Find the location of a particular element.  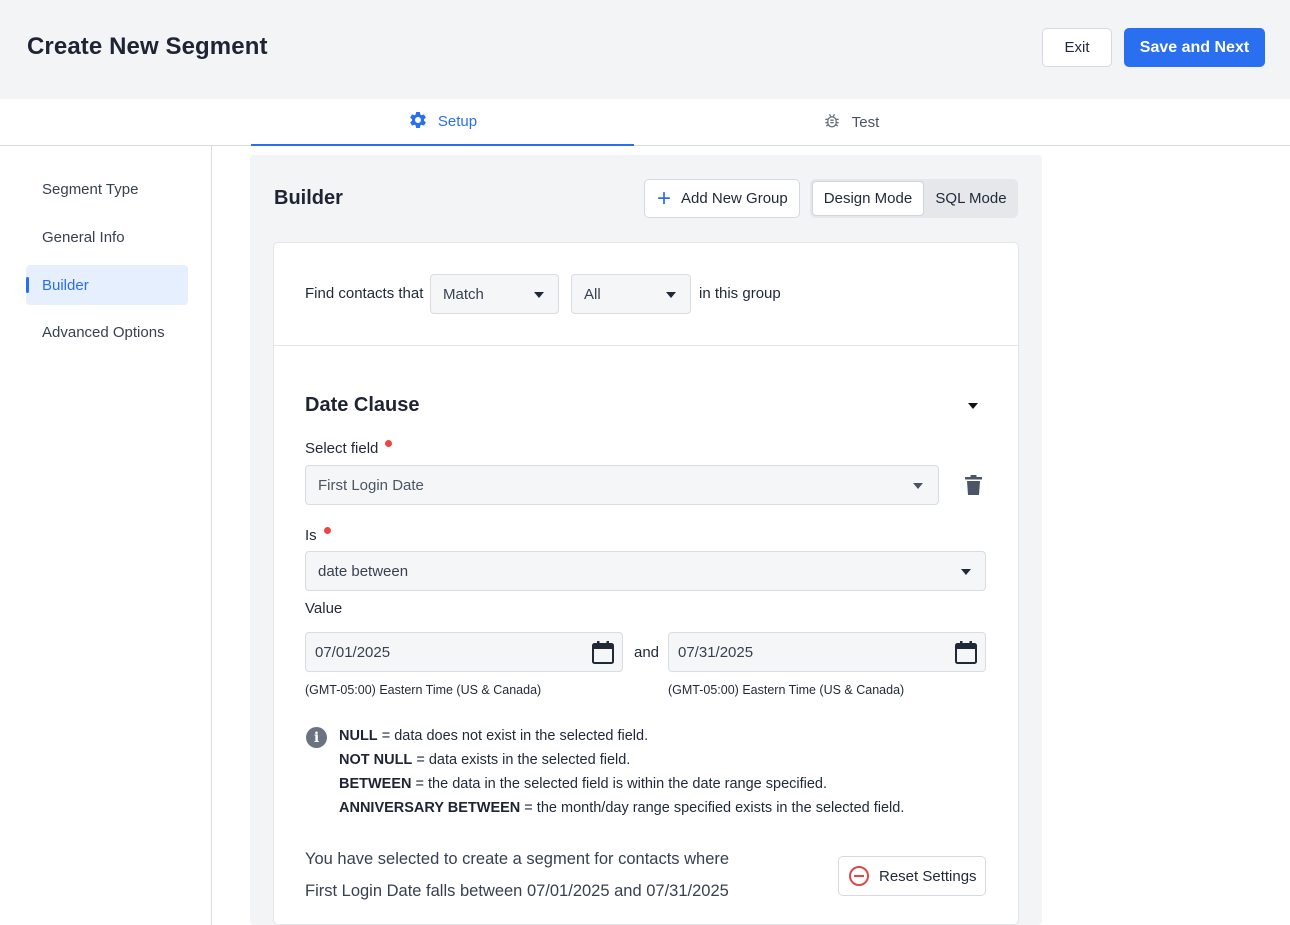

info-term: BETWEEN is located at coordinates (375, 784).